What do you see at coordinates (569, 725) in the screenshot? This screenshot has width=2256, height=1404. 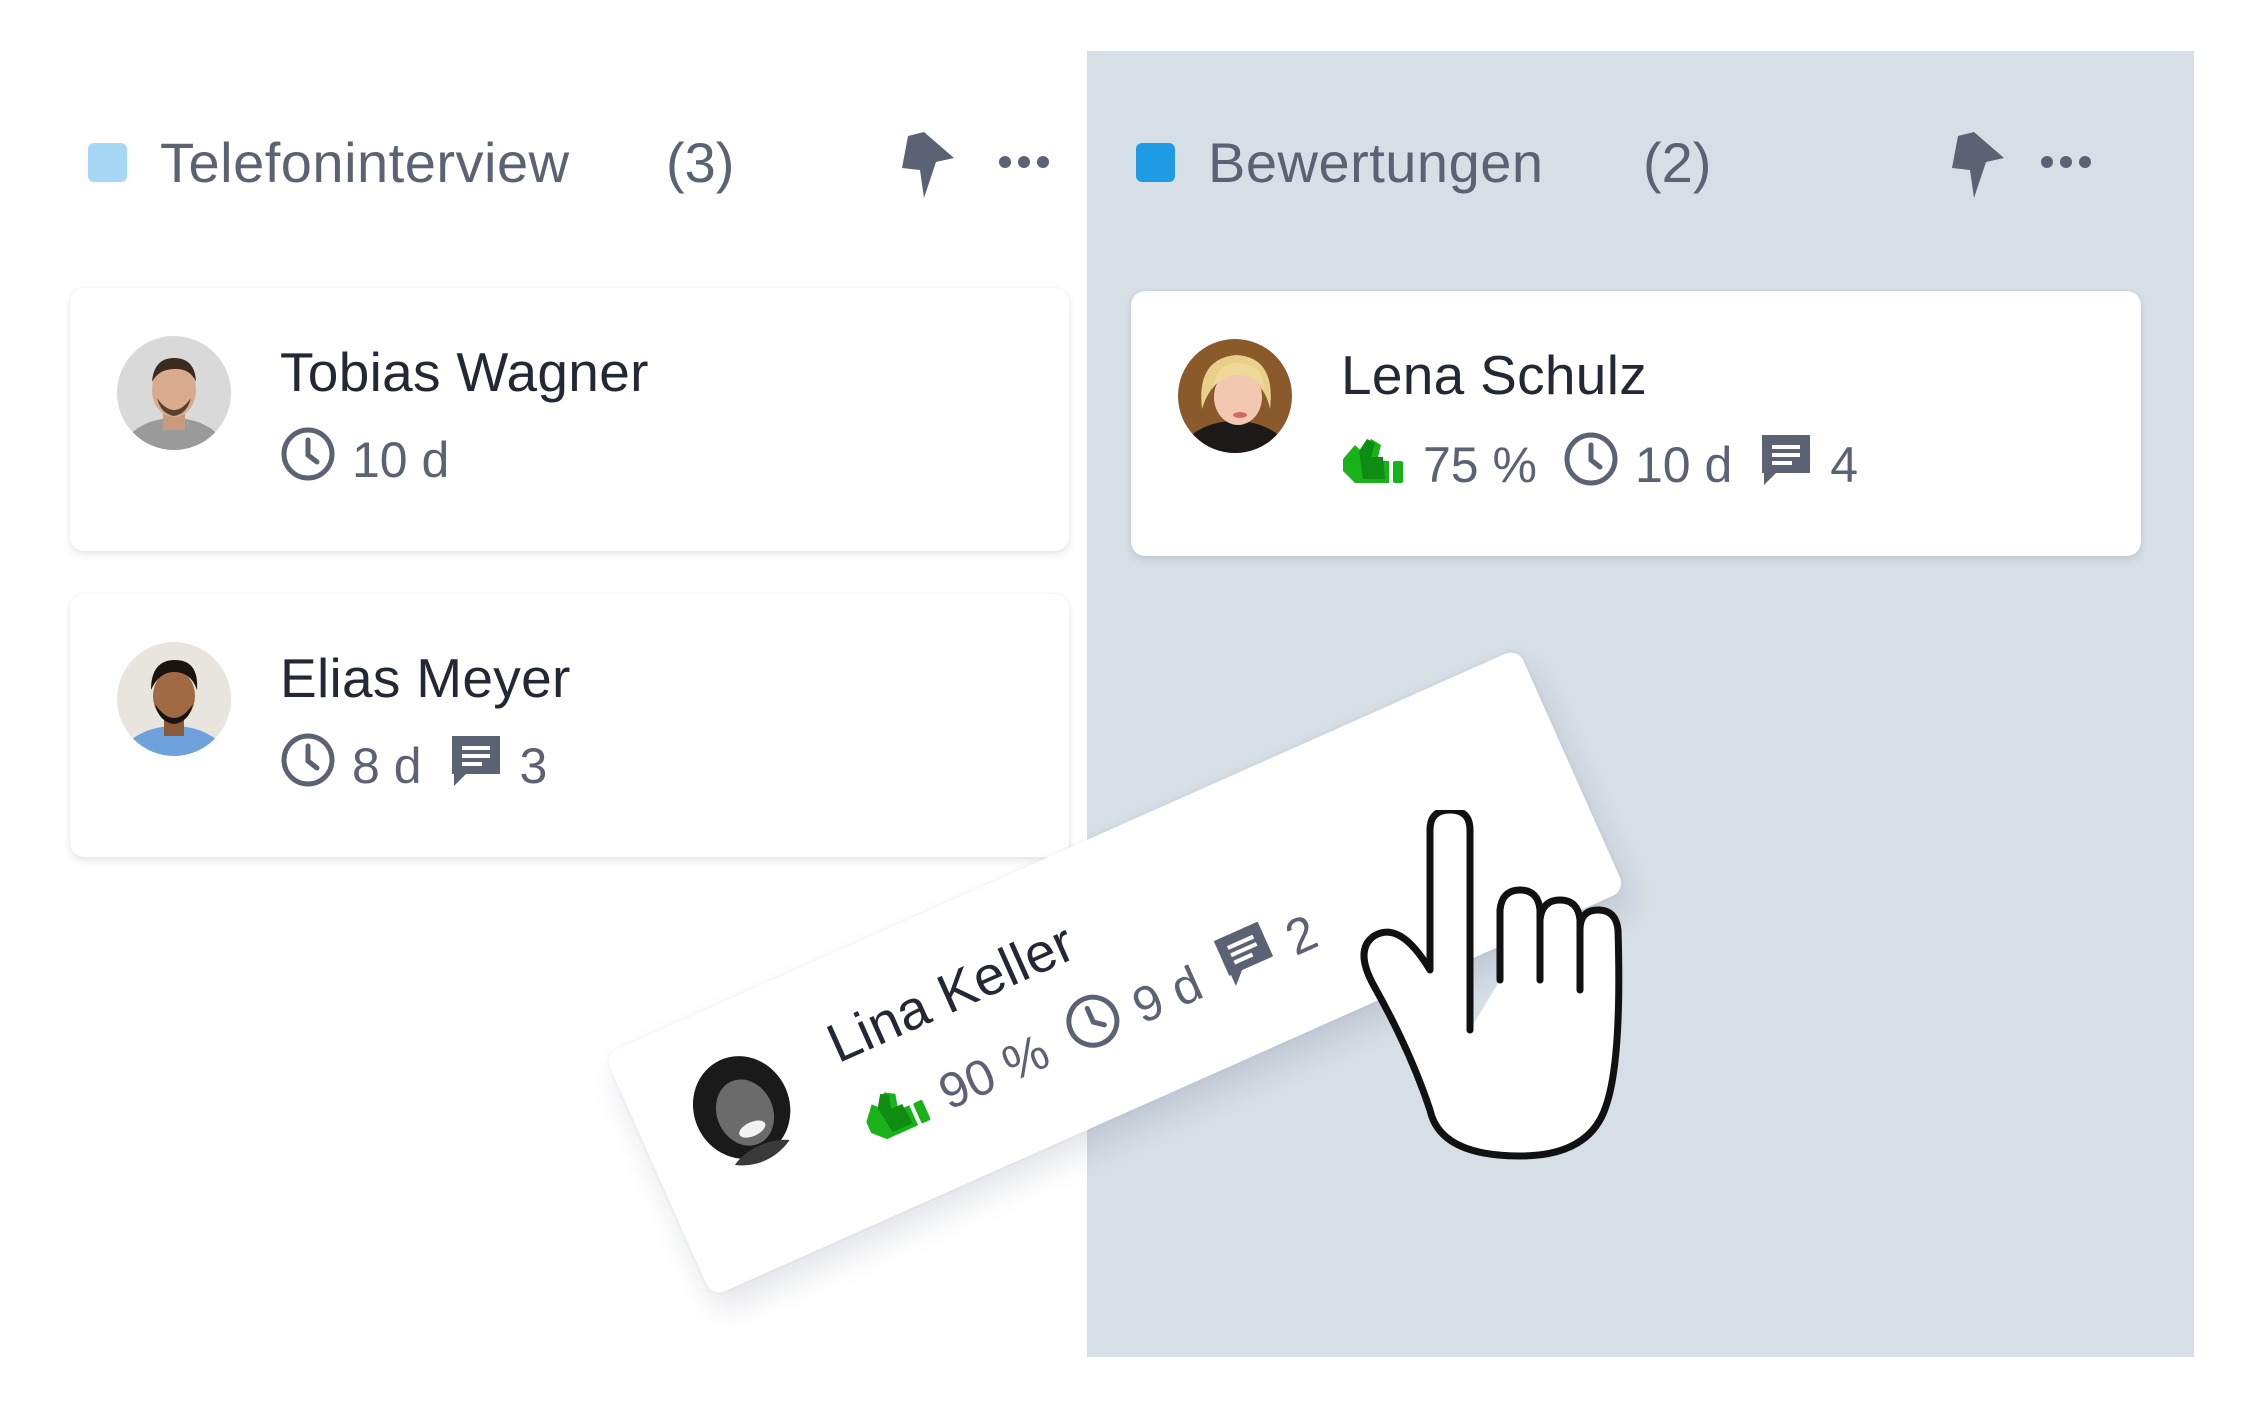 I see `candidate-card: Elias Meyer 8 d 3` at bounding box center [569, 725].